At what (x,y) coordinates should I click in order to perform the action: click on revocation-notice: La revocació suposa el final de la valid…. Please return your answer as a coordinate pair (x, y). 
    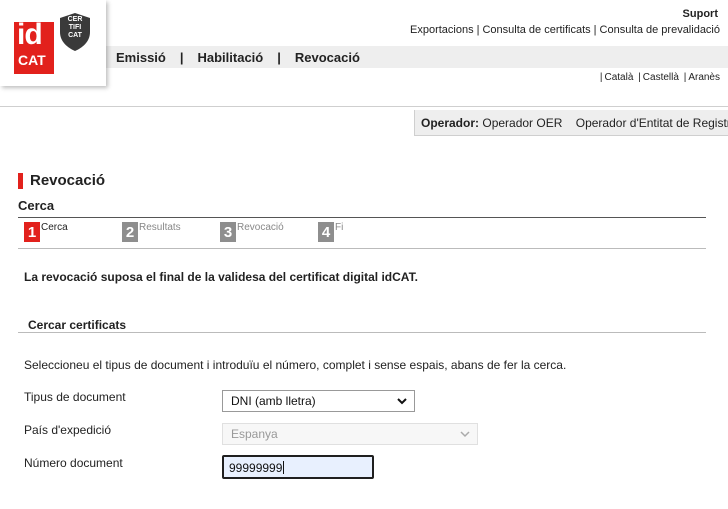
    Looking at the image, I should click on (221, 277).